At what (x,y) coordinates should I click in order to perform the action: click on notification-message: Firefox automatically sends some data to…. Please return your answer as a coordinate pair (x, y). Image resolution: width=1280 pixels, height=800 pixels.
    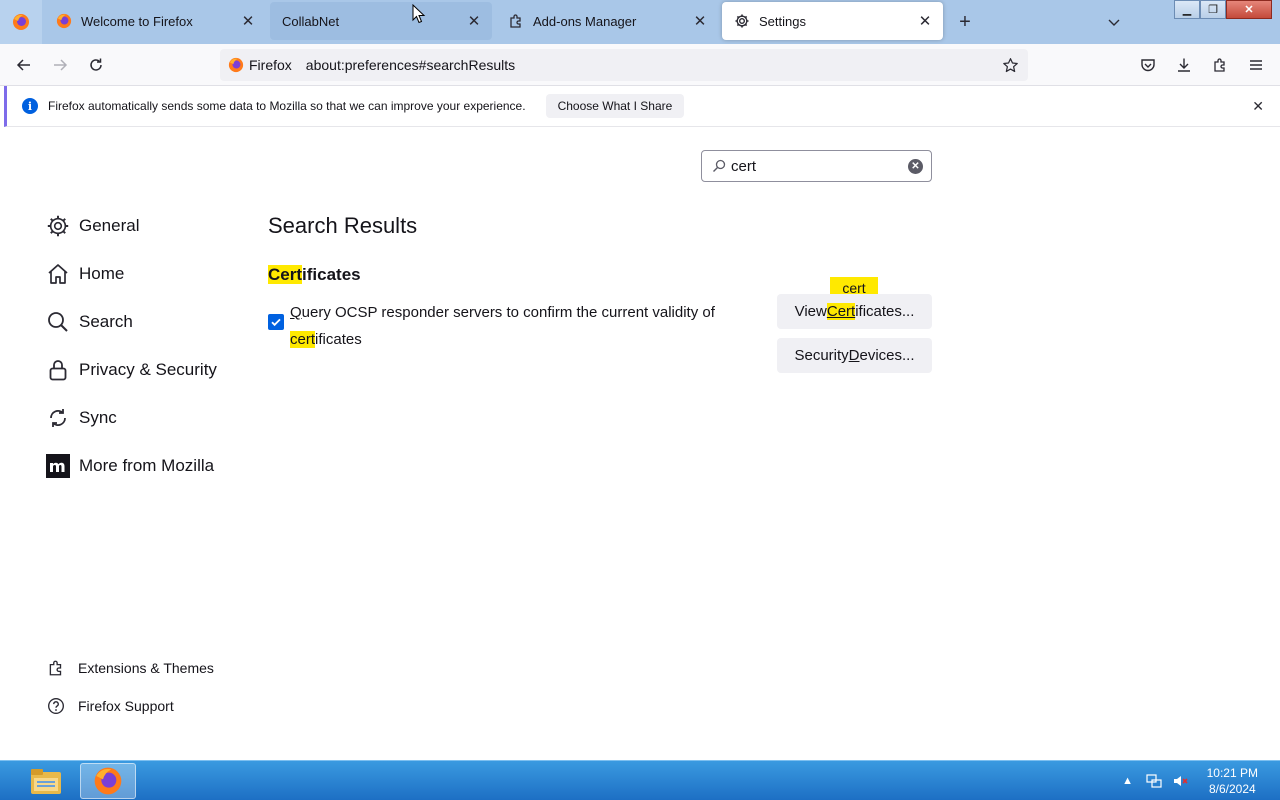
    Looking at the image, I should click on (287, 106).